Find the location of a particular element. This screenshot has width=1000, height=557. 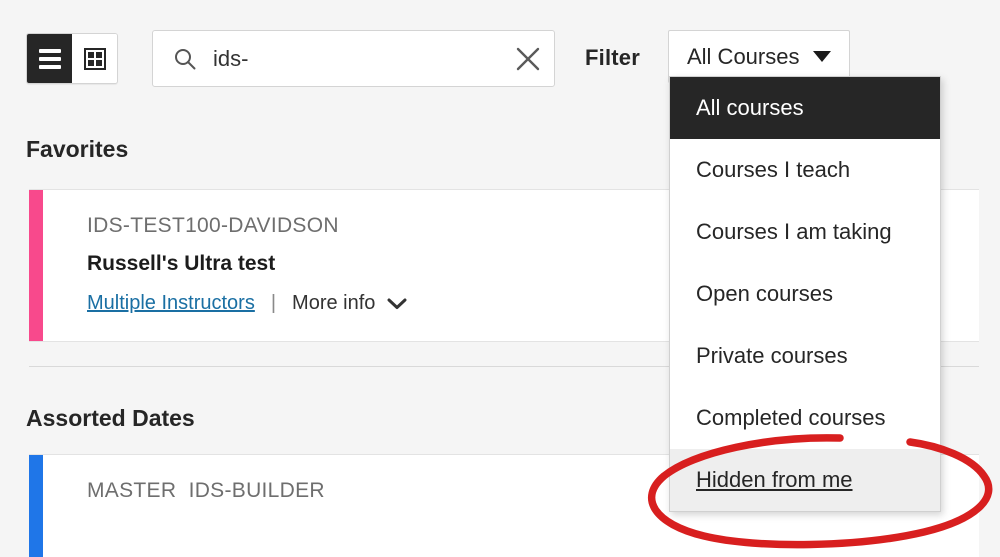

clear-search-button is located at coordinates (528, 58).